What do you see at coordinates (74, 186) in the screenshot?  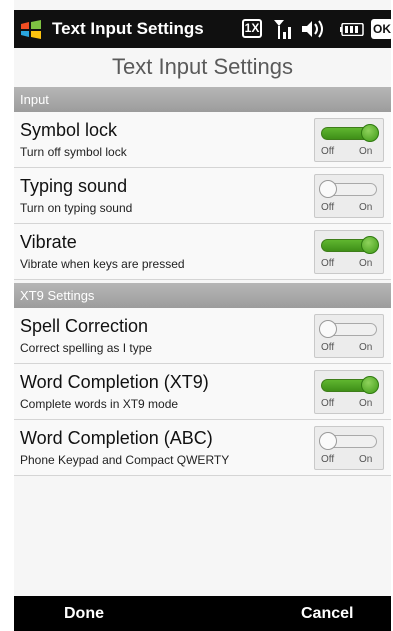 I see `setting-title: Typing sound` at bounding box center [74, 186].